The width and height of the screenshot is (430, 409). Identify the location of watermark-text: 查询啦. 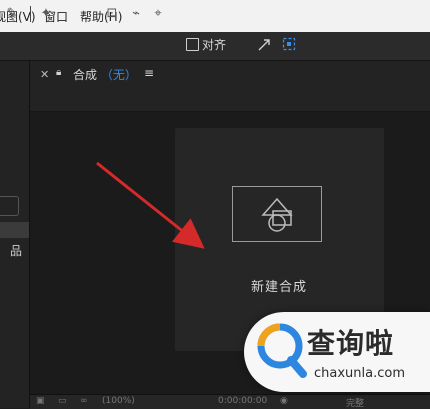
(351, 343).